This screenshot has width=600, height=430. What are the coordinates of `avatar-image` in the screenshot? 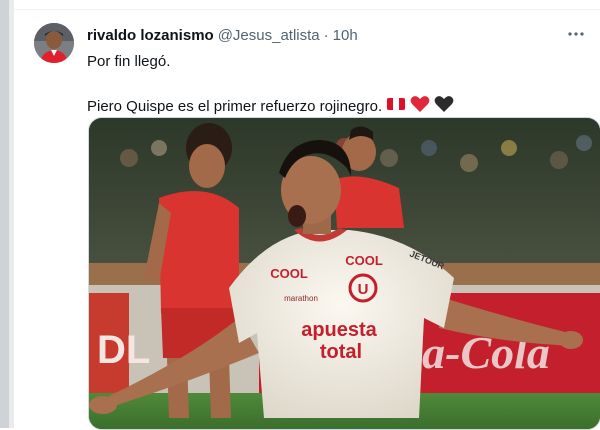 It's located at (54, 43).